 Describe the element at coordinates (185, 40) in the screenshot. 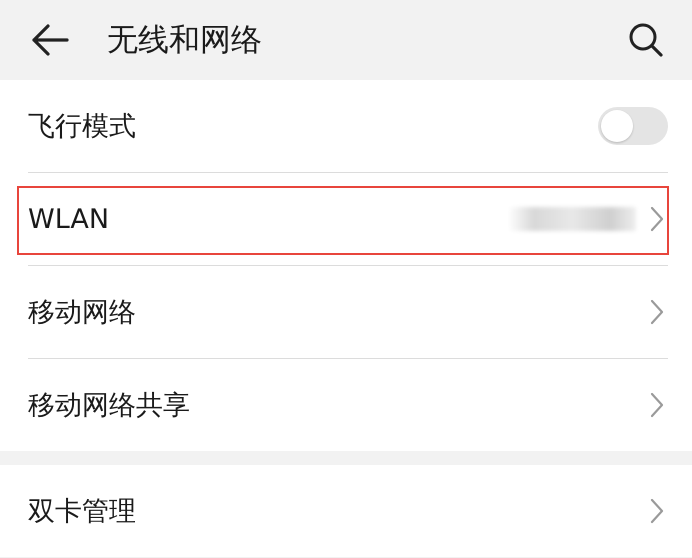

I see `page-title: 无线和网络` at that location.